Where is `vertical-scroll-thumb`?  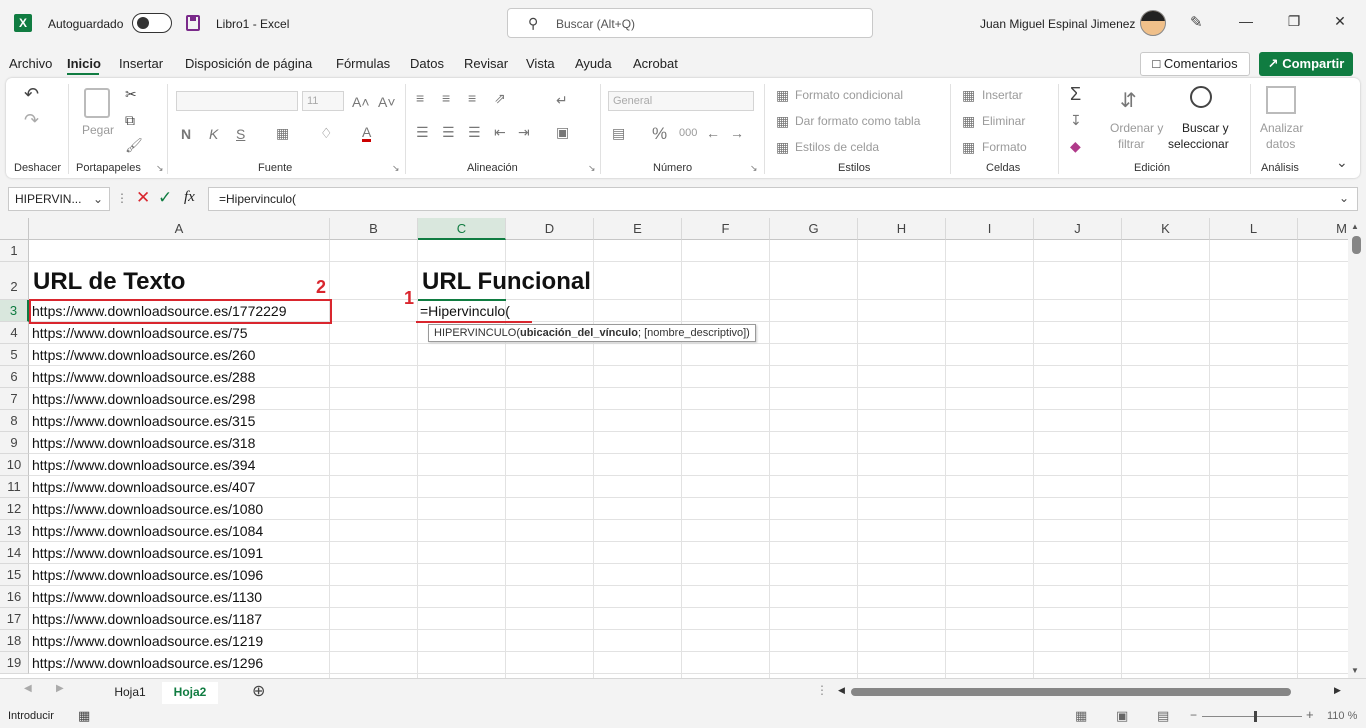 vertical-scroll-thumb is located at coordinates (1356, 245).